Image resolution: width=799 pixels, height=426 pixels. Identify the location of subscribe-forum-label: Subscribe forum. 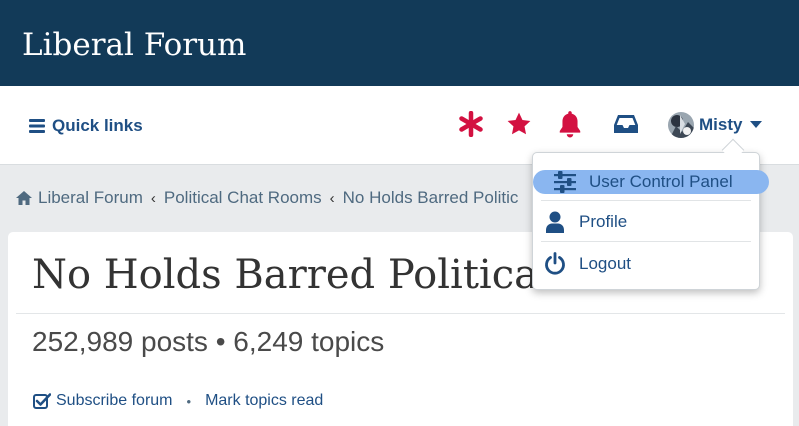
(114, 400).